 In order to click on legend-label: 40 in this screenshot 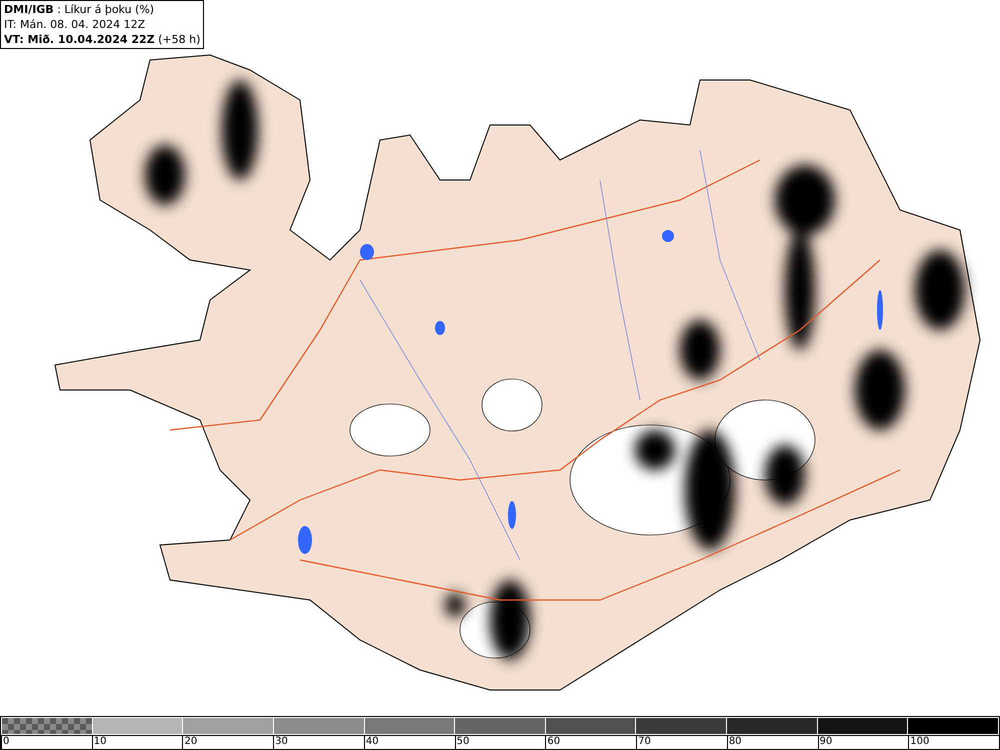, I will do `click(409, 742)`.